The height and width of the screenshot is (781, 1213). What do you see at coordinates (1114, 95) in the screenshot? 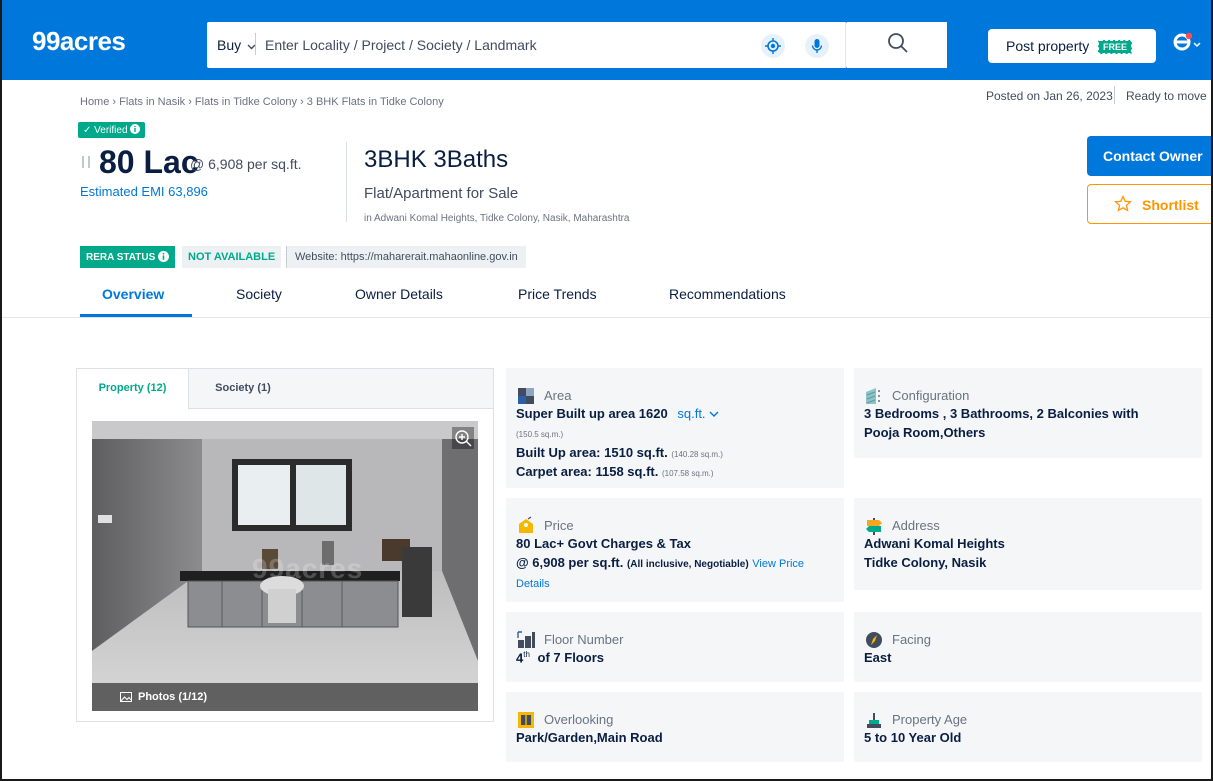
I see `posted-divider` at bounding box center [1114, 95].